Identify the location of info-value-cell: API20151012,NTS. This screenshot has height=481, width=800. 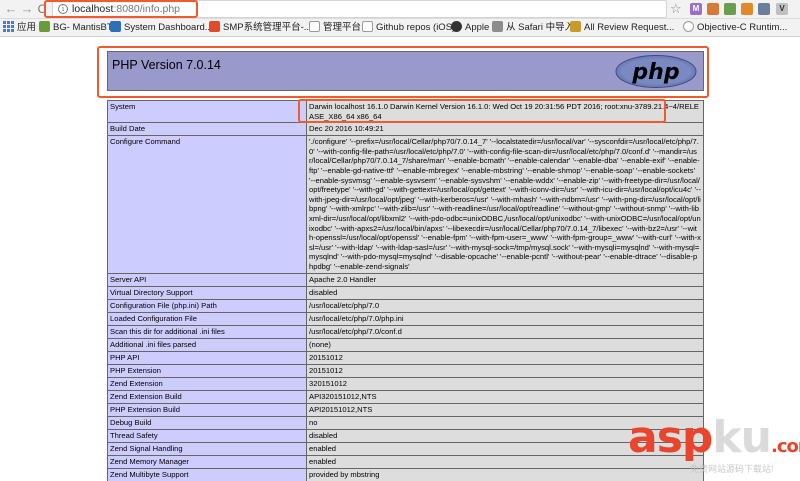
(505, 409).